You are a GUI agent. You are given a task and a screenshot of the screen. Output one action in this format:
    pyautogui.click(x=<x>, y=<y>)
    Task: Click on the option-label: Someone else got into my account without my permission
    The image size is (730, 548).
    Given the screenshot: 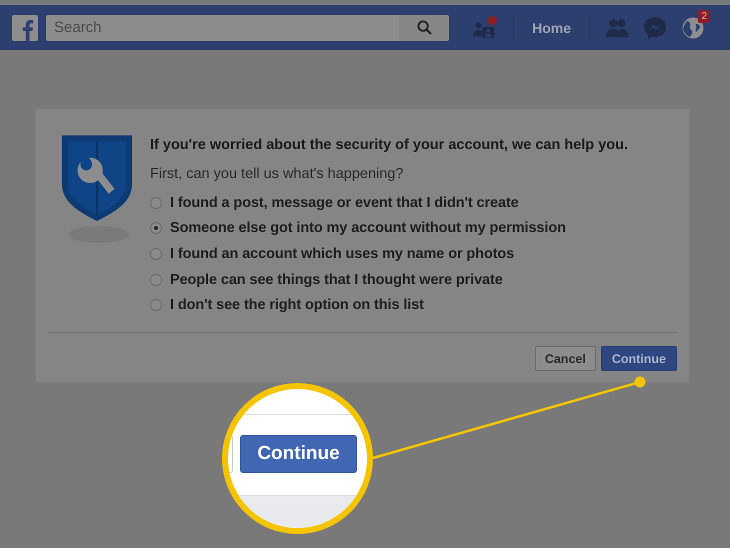 What is the action you would take?
    pyautogui.click(x=368, y=228)
    